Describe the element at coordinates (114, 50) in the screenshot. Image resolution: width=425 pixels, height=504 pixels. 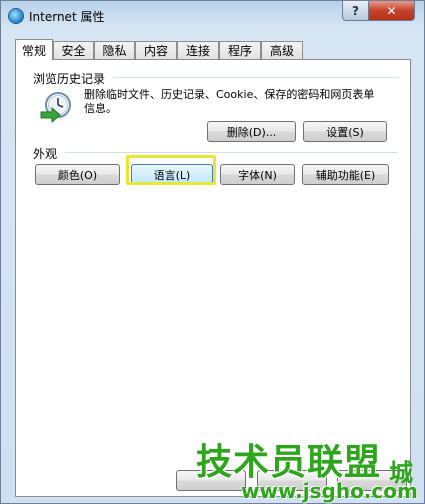
I see `tab-privacy: 隐私` at that location.